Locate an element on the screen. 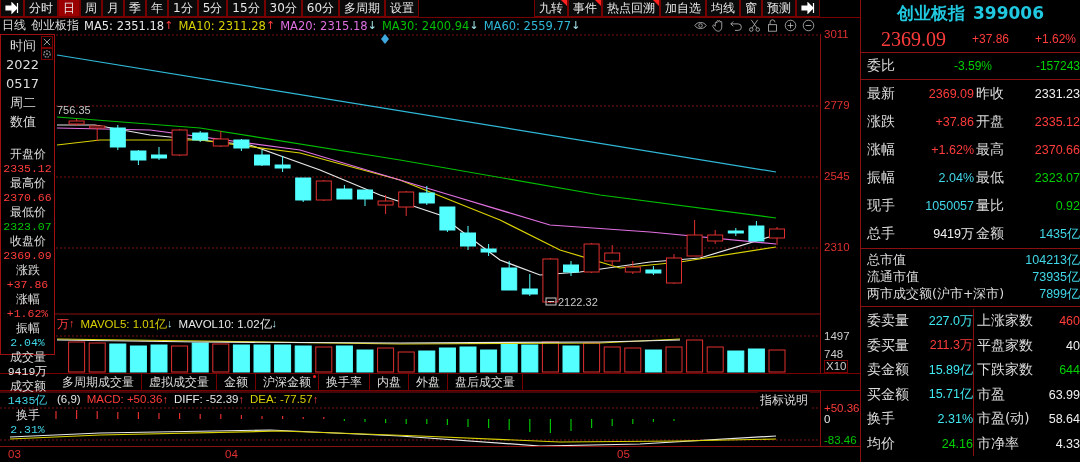  field-label: 换手 is located at coordinates (27, 415).